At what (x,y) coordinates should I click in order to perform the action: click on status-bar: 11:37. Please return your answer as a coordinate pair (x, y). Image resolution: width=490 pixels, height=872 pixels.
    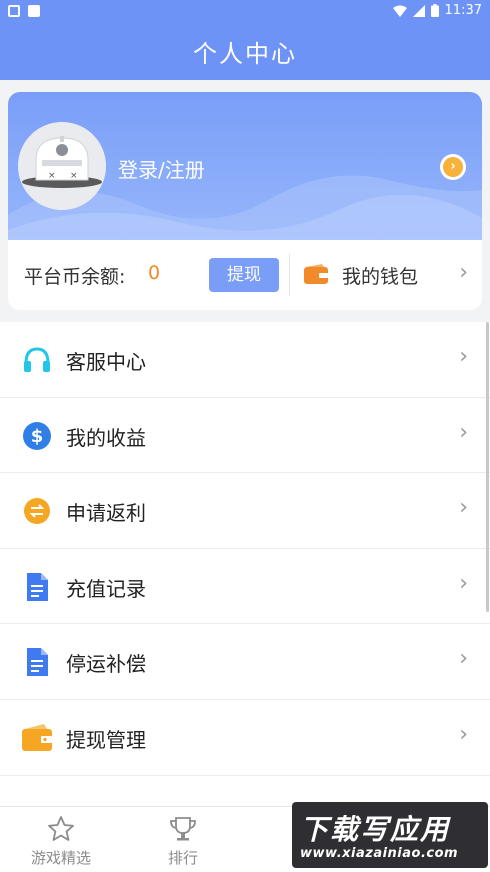
    Looking at the image, I should click on (245, 12).